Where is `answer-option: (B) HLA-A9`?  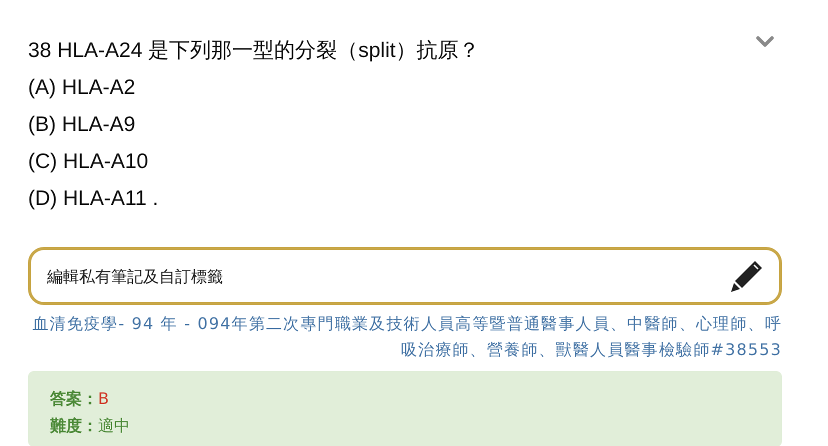 answer-option: (B) HLA-A9 is located at coordinates (405, 124).